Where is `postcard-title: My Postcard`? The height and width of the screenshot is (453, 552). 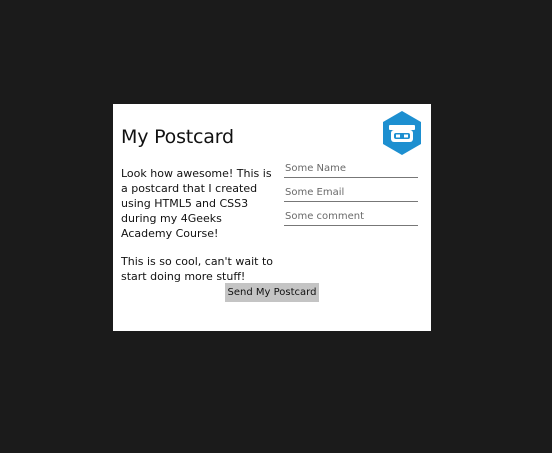 postcard-title: My Postcard is located at coordinates (177, 137).